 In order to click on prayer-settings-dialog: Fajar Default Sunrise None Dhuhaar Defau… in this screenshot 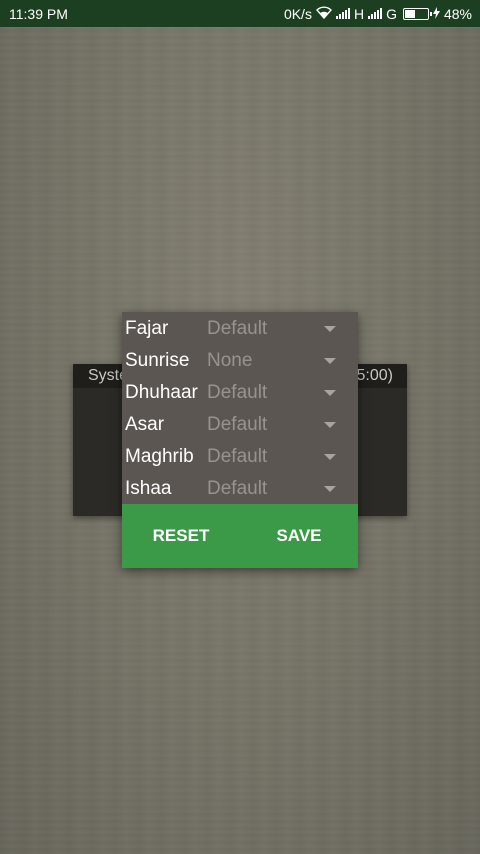, I will do `click(240, 440)`.